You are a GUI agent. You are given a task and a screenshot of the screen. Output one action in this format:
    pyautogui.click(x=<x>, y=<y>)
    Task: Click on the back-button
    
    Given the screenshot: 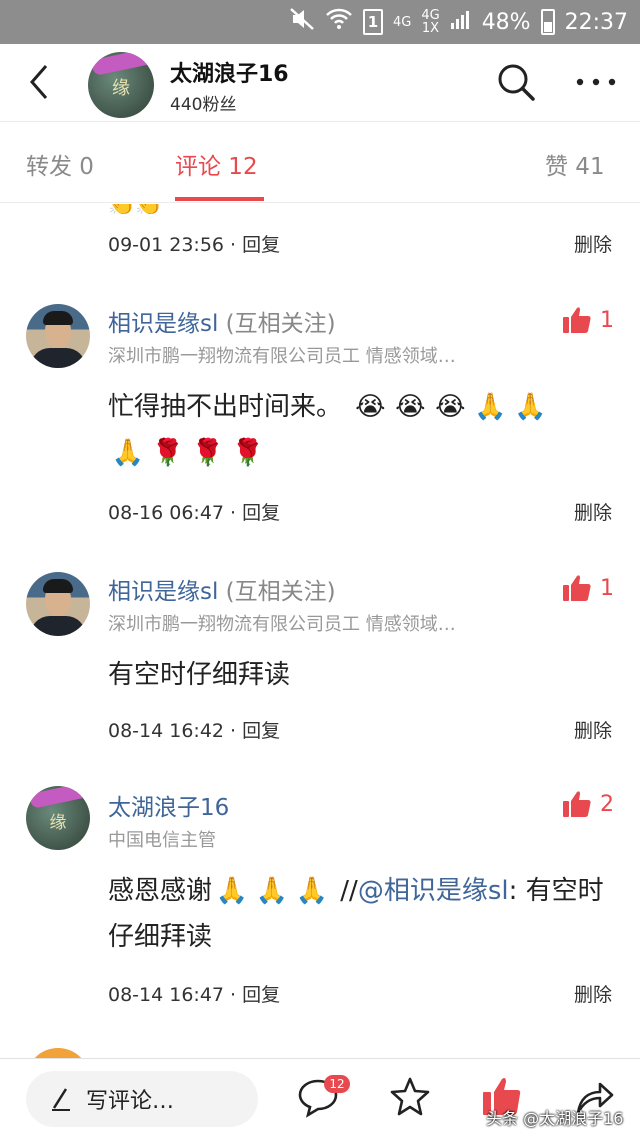 What is the action you would take?
    pyautogui.click(x=42, y=82)
    